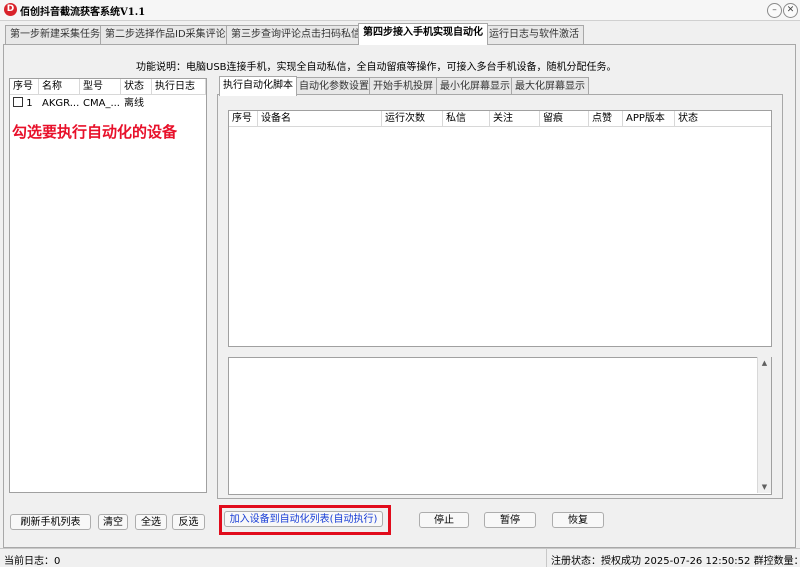 Image resolution: width=800 pixels, height=567 pixels. What do you see at coordinates (675, 561) in the screenshot?
I see `registration-status: 注册状态：授权成功 2025-07-26 12:50:52 群控数量：6台` at bounding box center [675, 561].